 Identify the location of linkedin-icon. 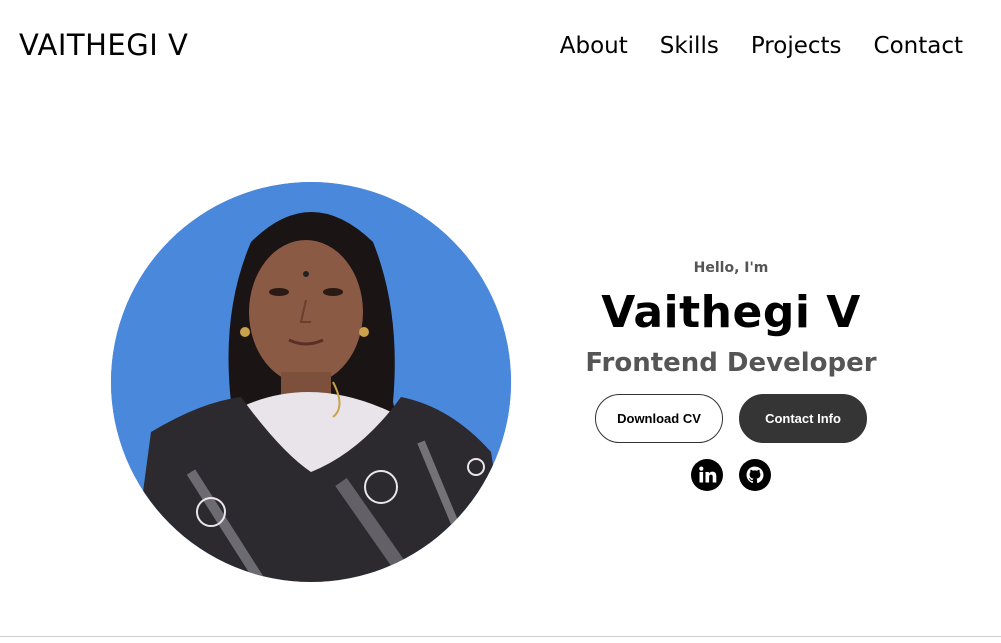
(707, 475).